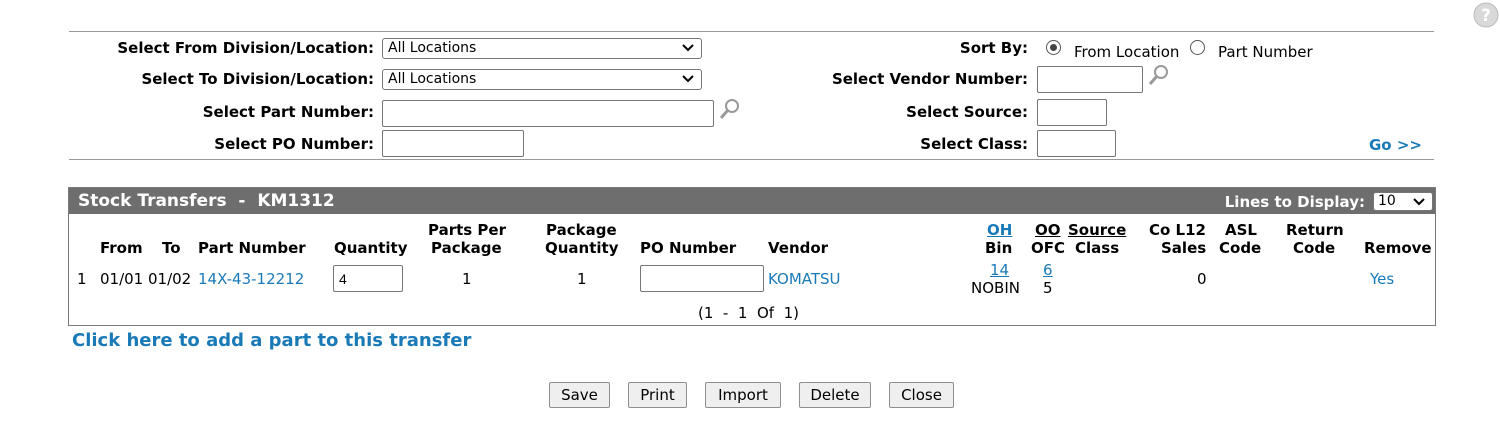 The height and width of the screenshot is (440, 1500). I want to click on print-button: Print, so click(657, 395).